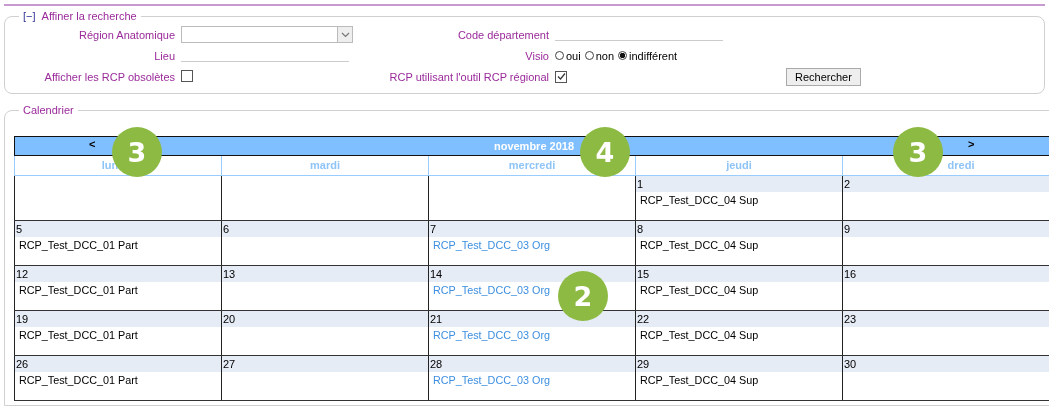 This screenshot has width=1049, height=410. What do you see at coordinates (850, 364) in the screenshot?
I see `date-number: 30` at bounding box center [850, 364].